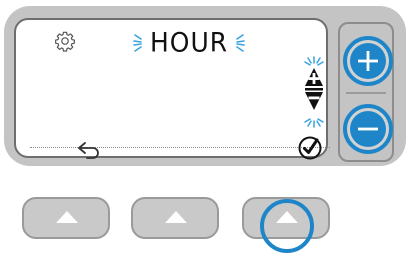  Describe the element at coordinates (88, 150) in the screenshot. I see `back-arrow-icon` at that location.